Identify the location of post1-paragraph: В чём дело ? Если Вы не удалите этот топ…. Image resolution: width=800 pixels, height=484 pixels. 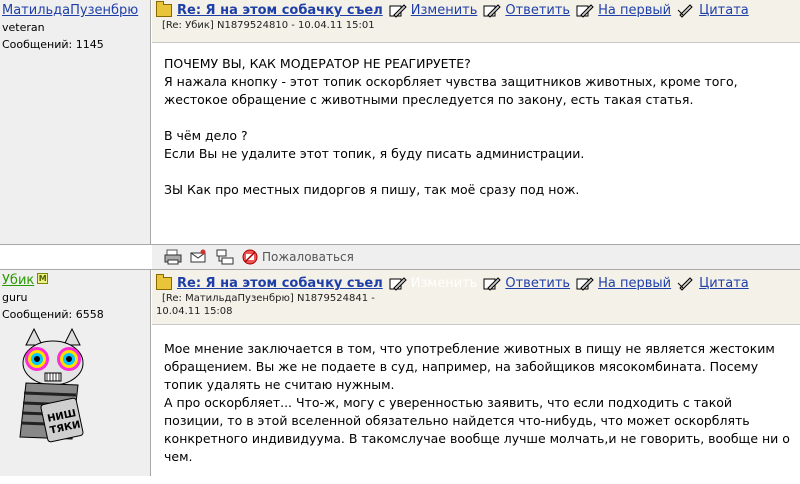
(374, 144).